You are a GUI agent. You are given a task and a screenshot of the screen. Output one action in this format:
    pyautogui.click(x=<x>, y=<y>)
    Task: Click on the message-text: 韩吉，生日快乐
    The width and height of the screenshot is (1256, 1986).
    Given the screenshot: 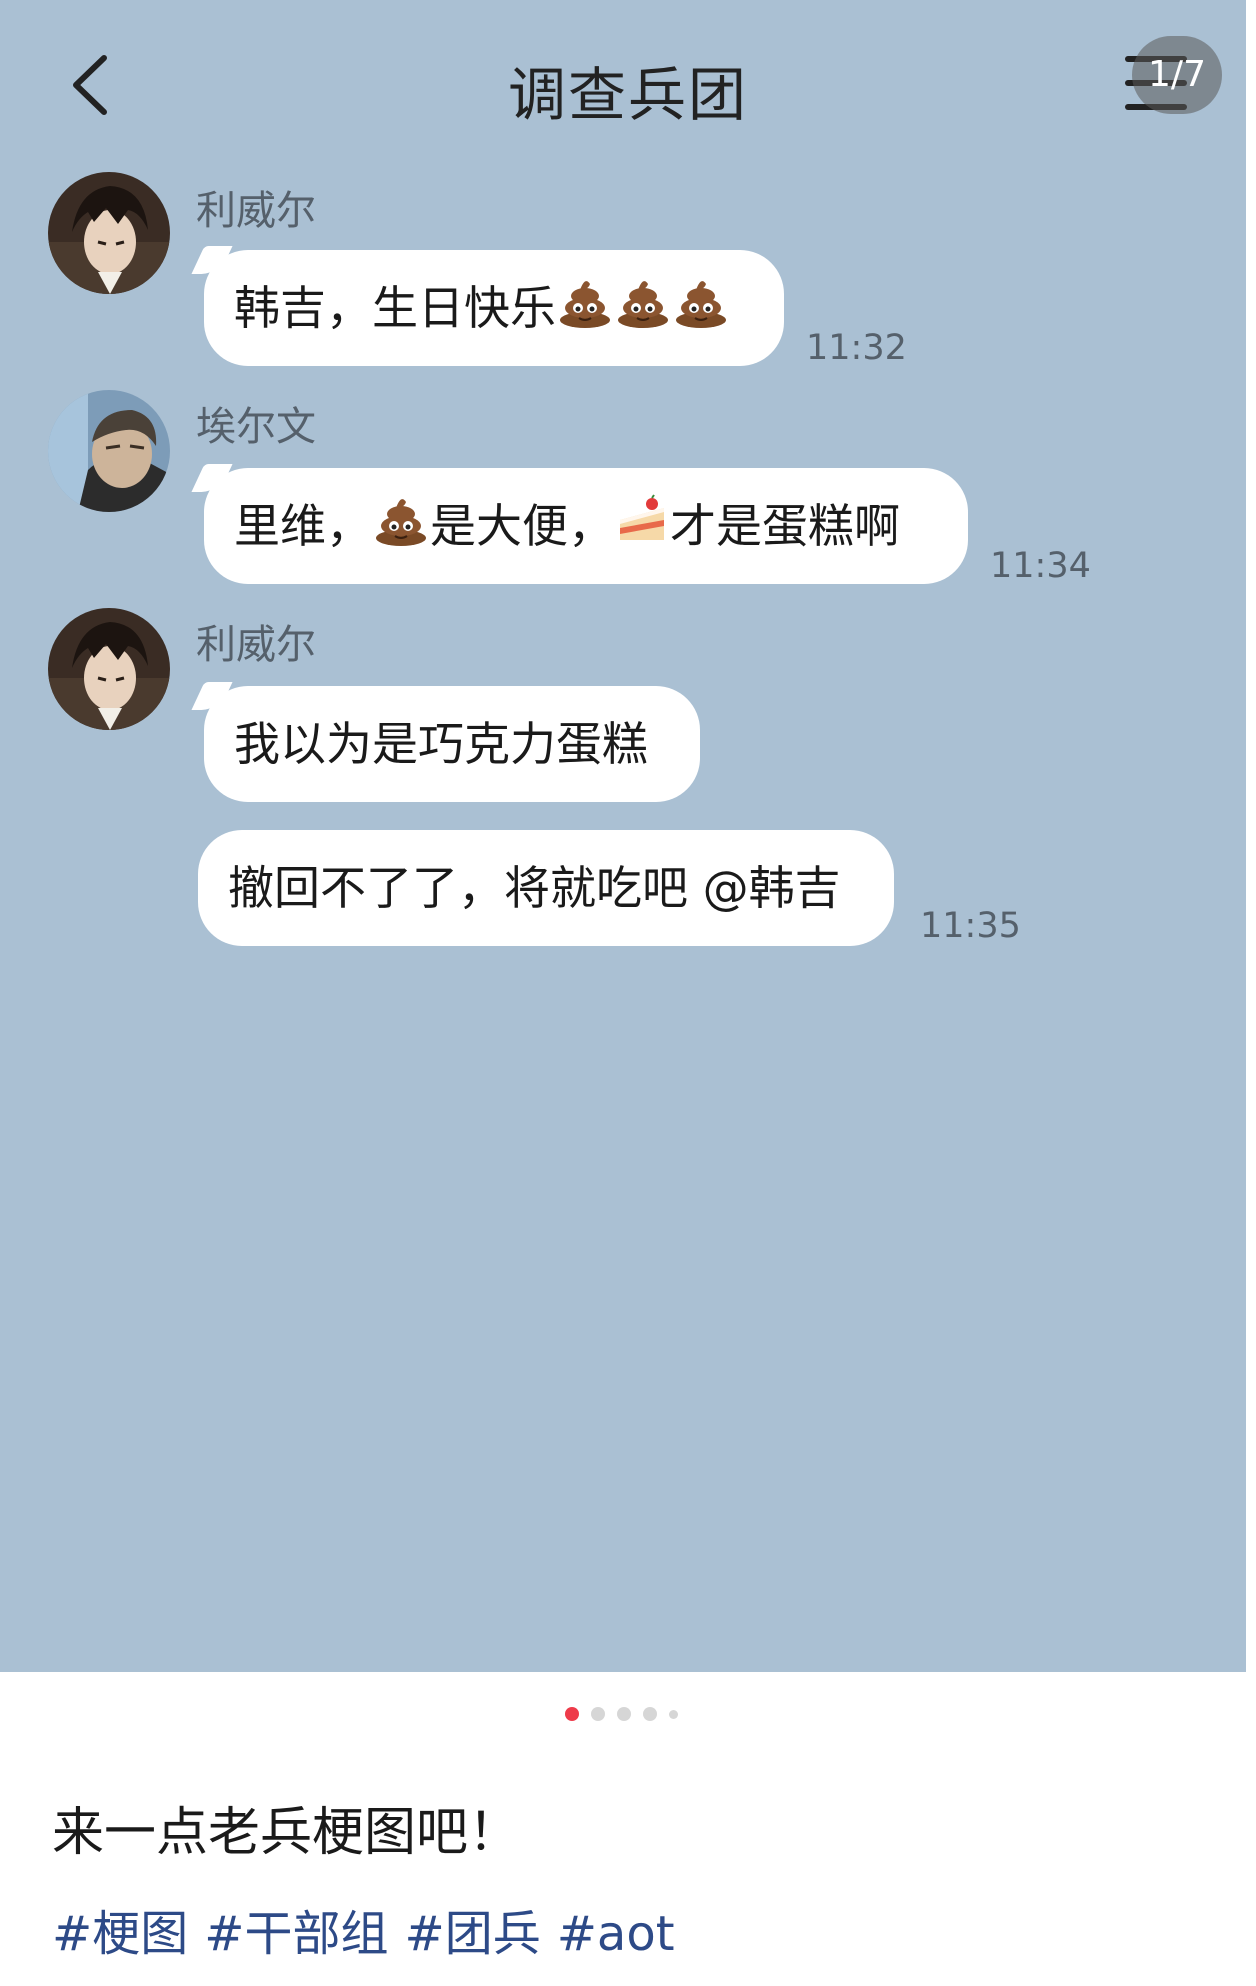 What is the action you would take?
    pyautogui.click(x=395, y=308)
    